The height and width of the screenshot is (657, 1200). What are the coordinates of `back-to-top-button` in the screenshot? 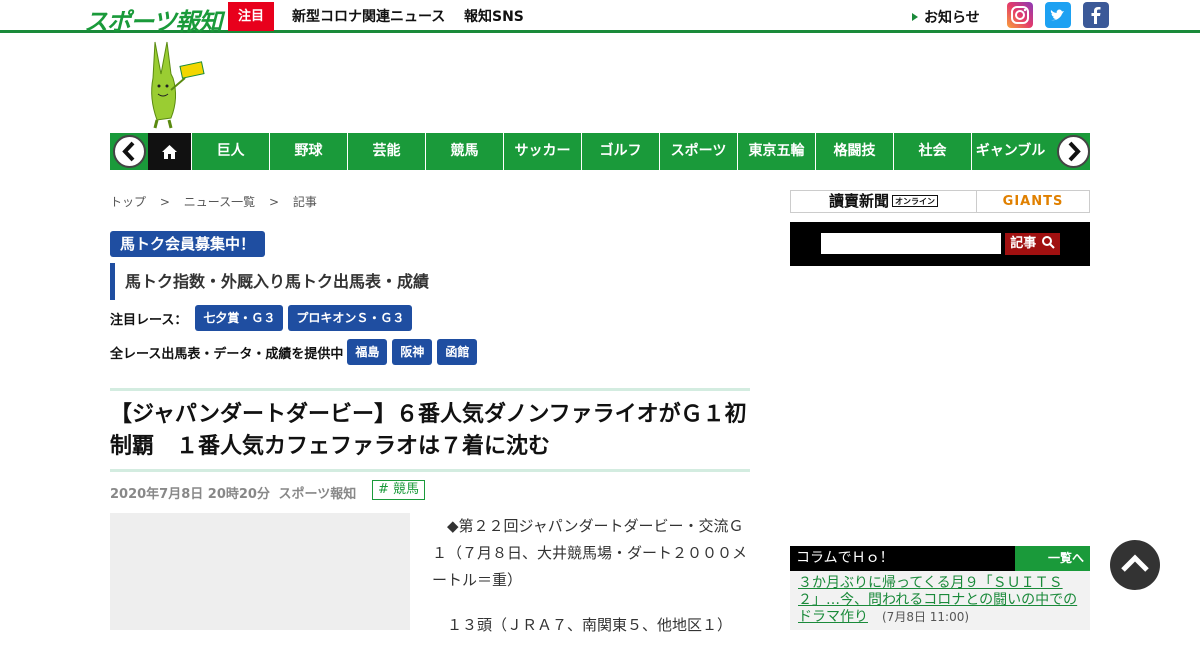 It's located at (1135, 565).